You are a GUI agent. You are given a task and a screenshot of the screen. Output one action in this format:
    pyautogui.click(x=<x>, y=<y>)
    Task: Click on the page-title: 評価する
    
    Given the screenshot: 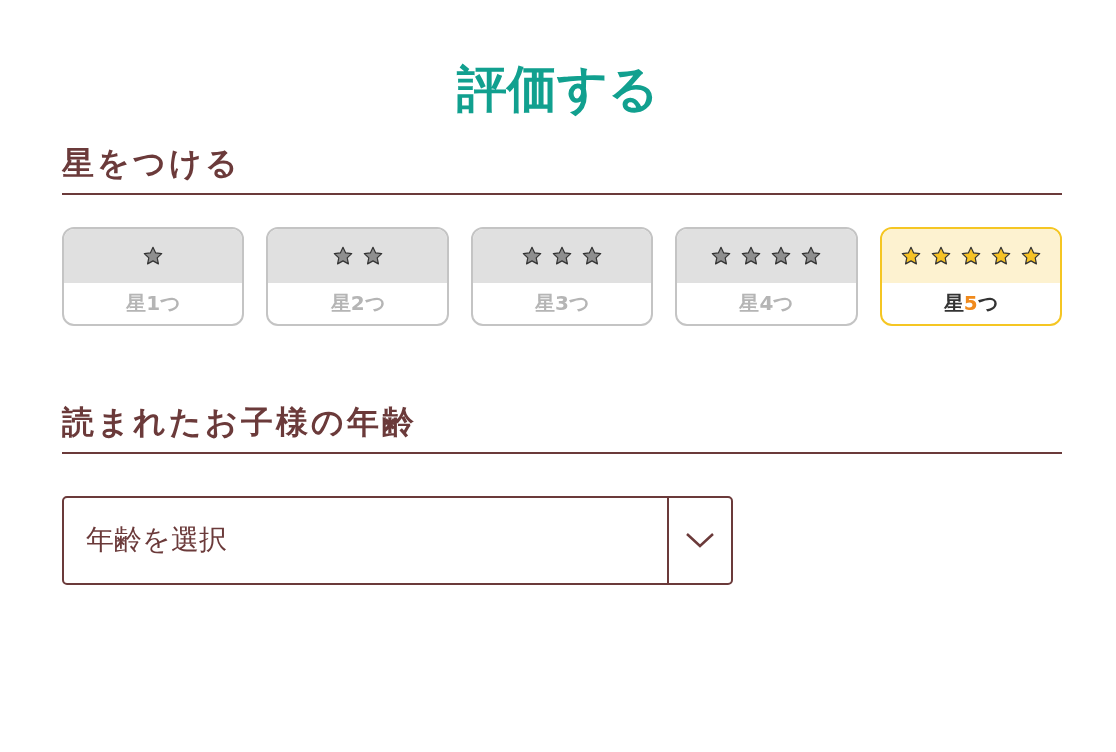 What is the action you would take?
    pyautogui.click(x=558, y=89)
    